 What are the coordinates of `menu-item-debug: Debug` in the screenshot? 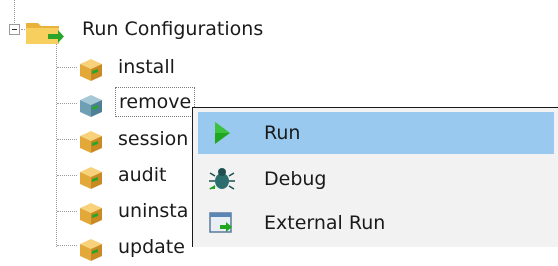 It's located at (376, 179).